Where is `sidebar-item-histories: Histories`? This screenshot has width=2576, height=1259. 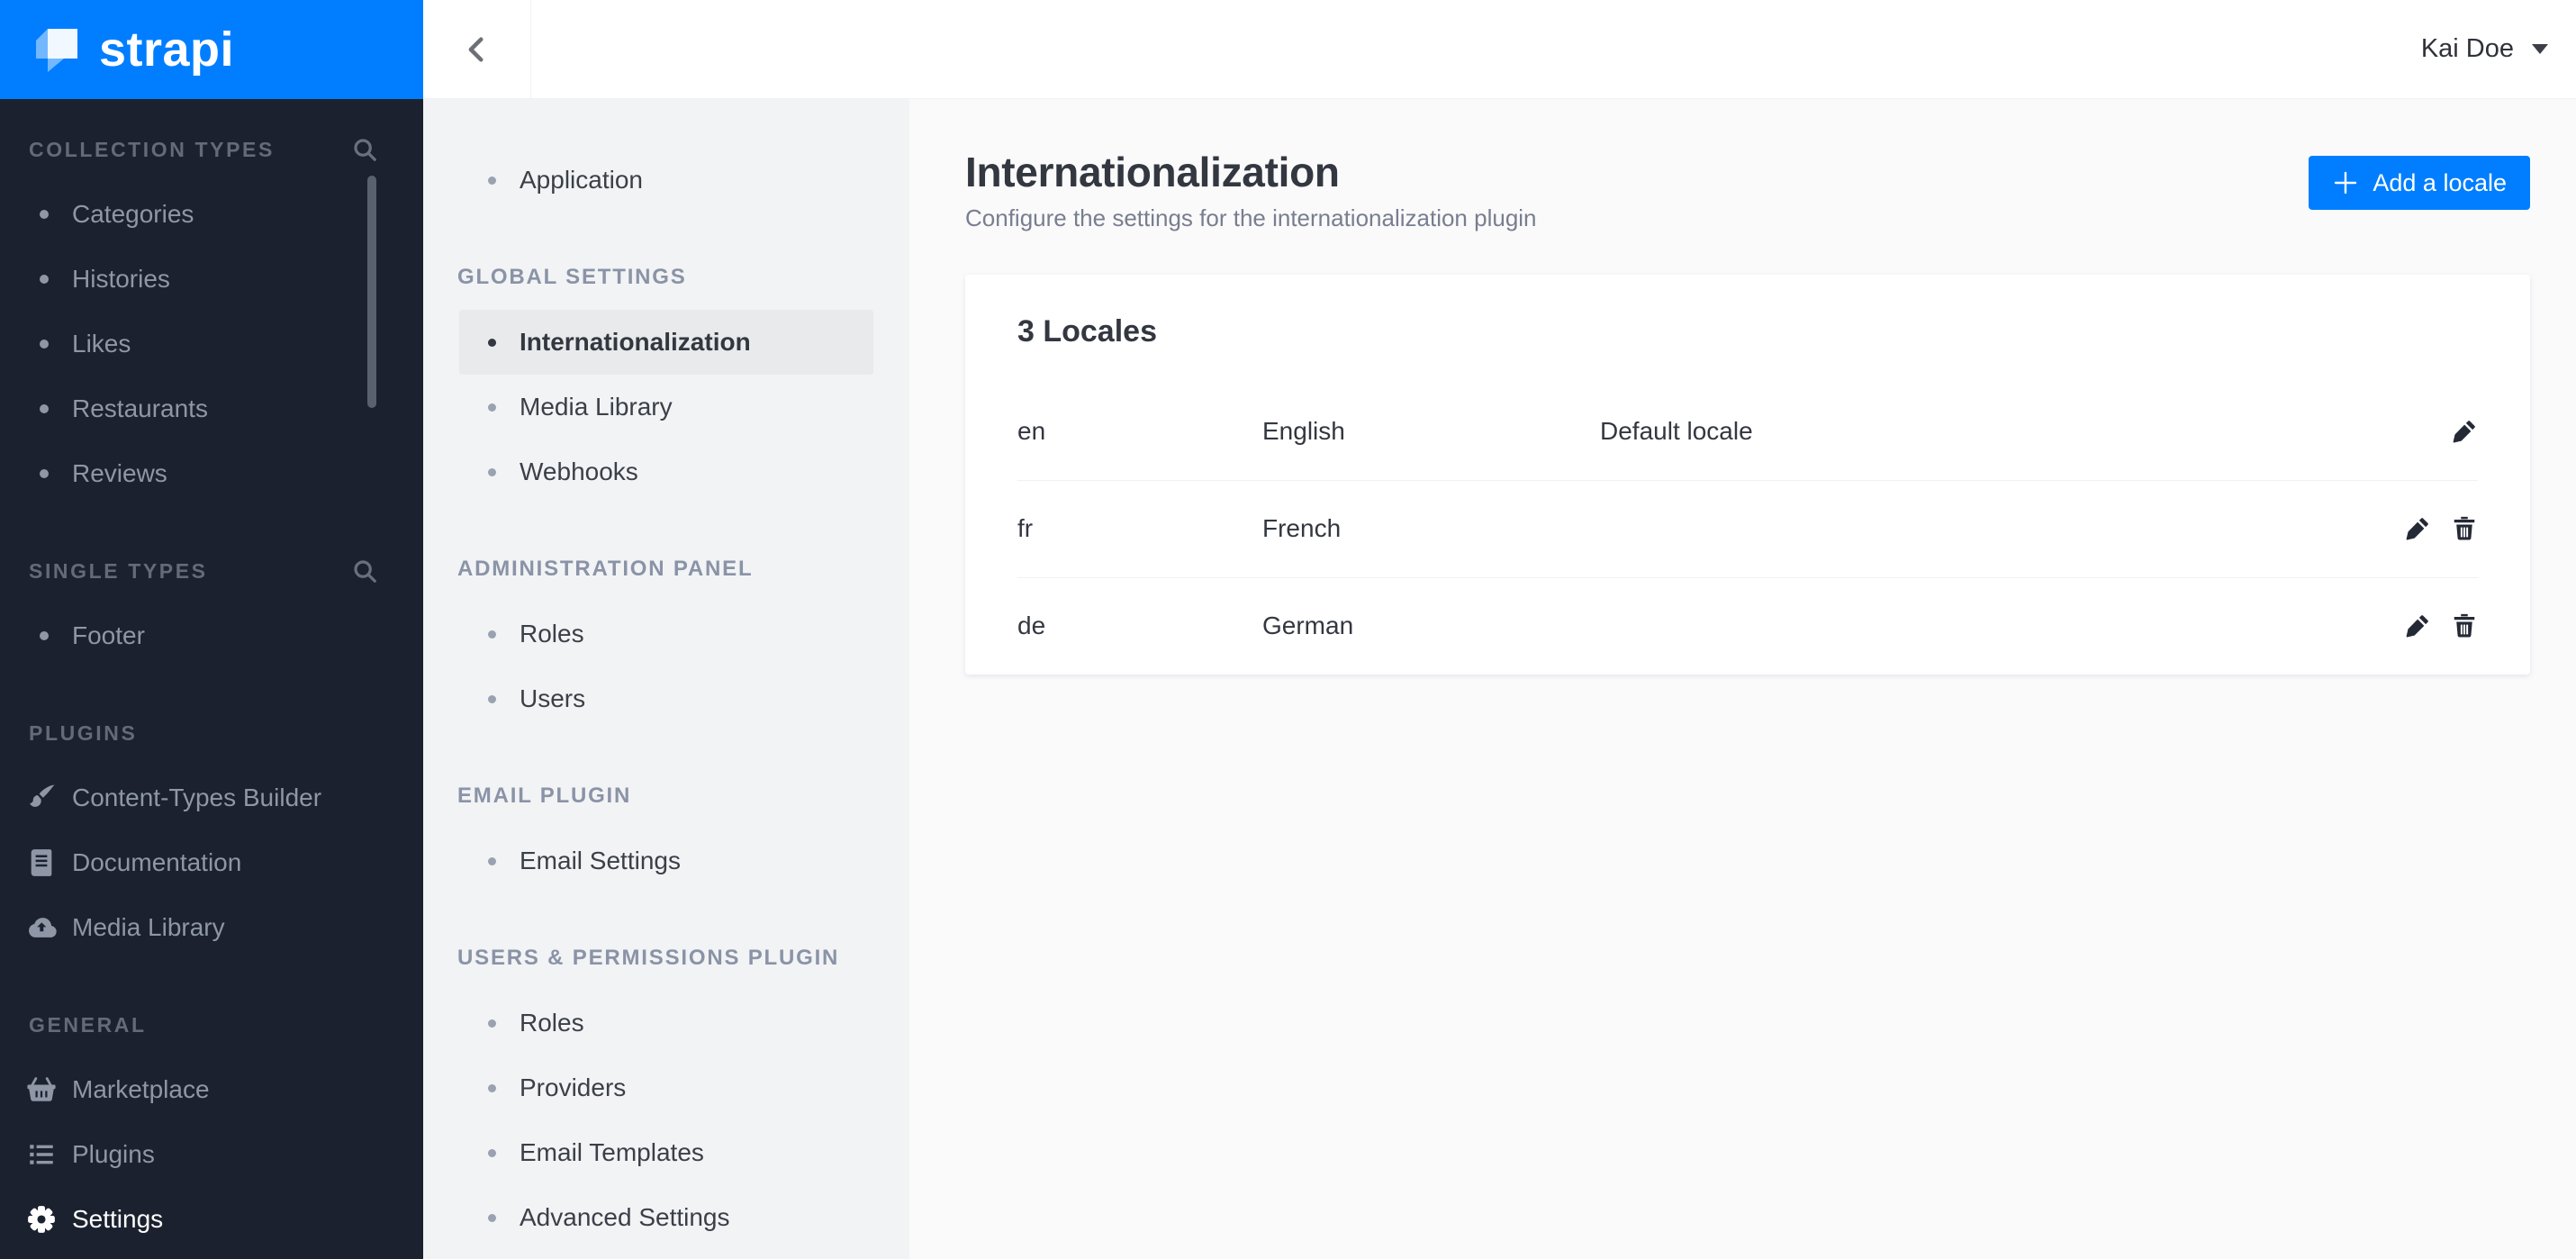
sidebar-item-histories: Histories is located at coordinates (211, 279).